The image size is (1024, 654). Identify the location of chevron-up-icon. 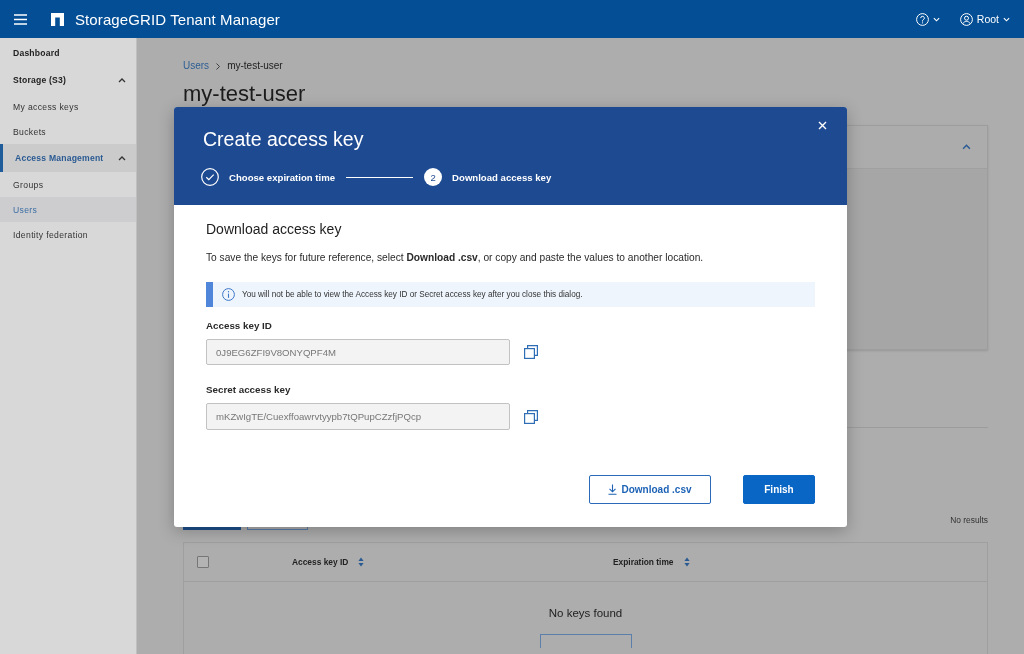
(966, 147).